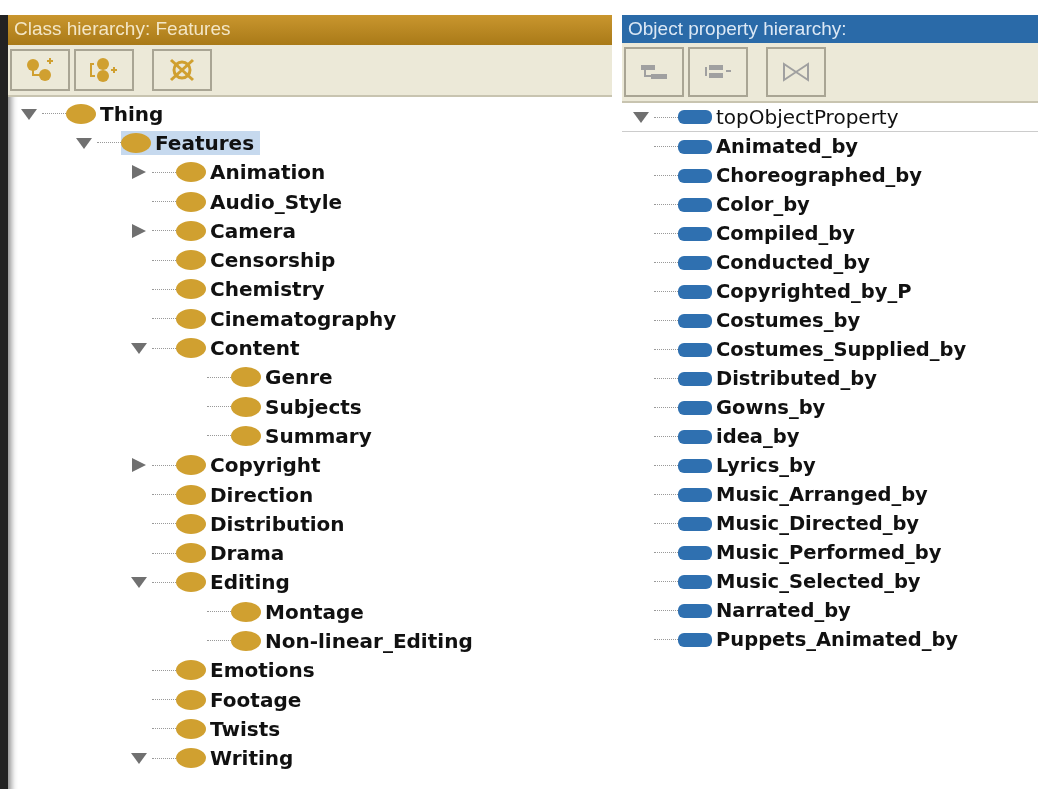 This screenshot has width=1038, height=789. Describe the element at coordinates (780, 378) in the screenshot. I see `tree-item: Distributed_by` at that location.